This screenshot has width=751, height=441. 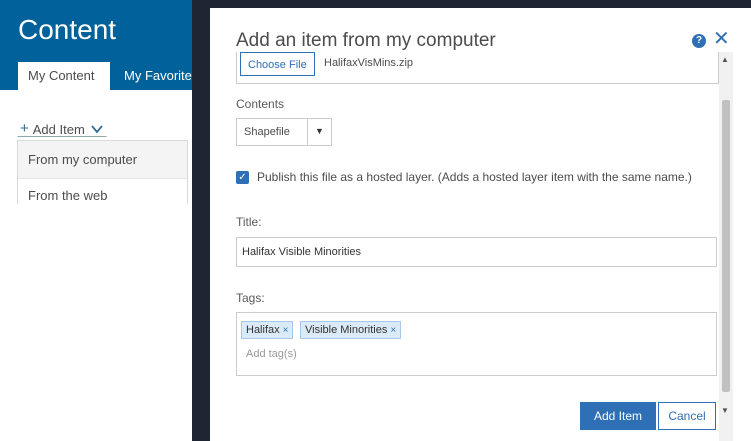 I want to click on tags-input: Halifax × Visible Minorities × Add tag(s), so click(x=476, y=344).